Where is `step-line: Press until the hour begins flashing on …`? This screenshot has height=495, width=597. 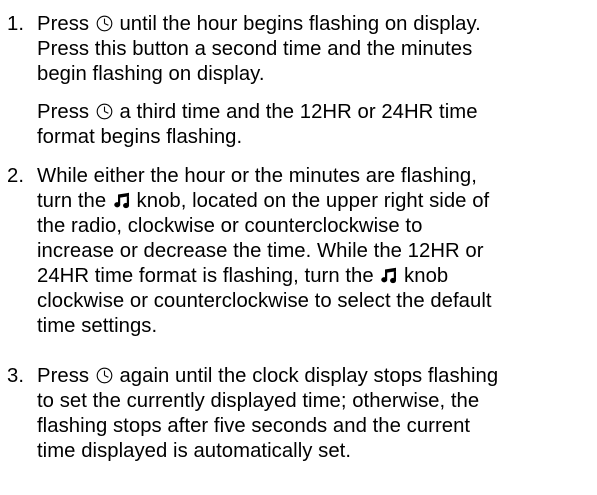 step-line: Press until the hour begins flashing on … is located at coordinates (259, 24).